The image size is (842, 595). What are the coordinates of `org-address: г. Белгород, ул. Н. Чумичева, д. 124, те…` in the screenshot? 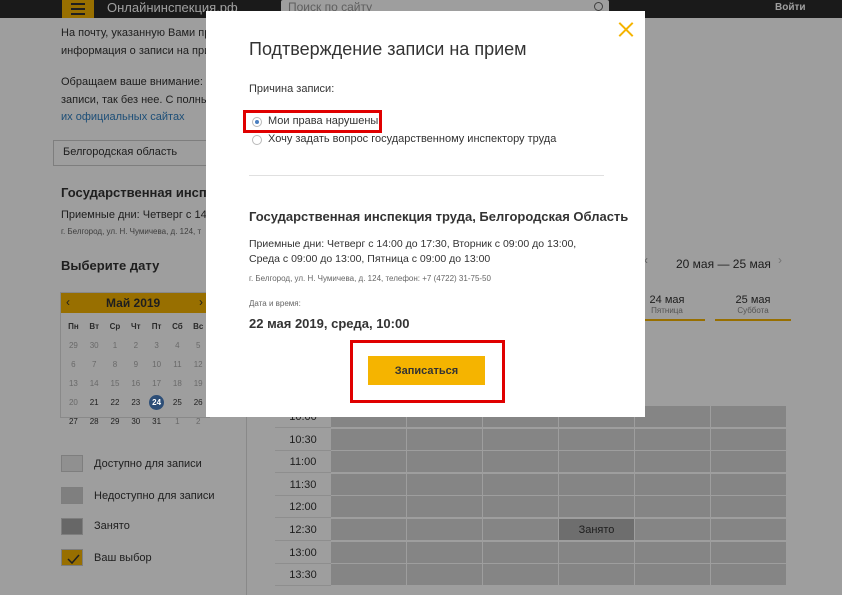 It's located at (370, 278).